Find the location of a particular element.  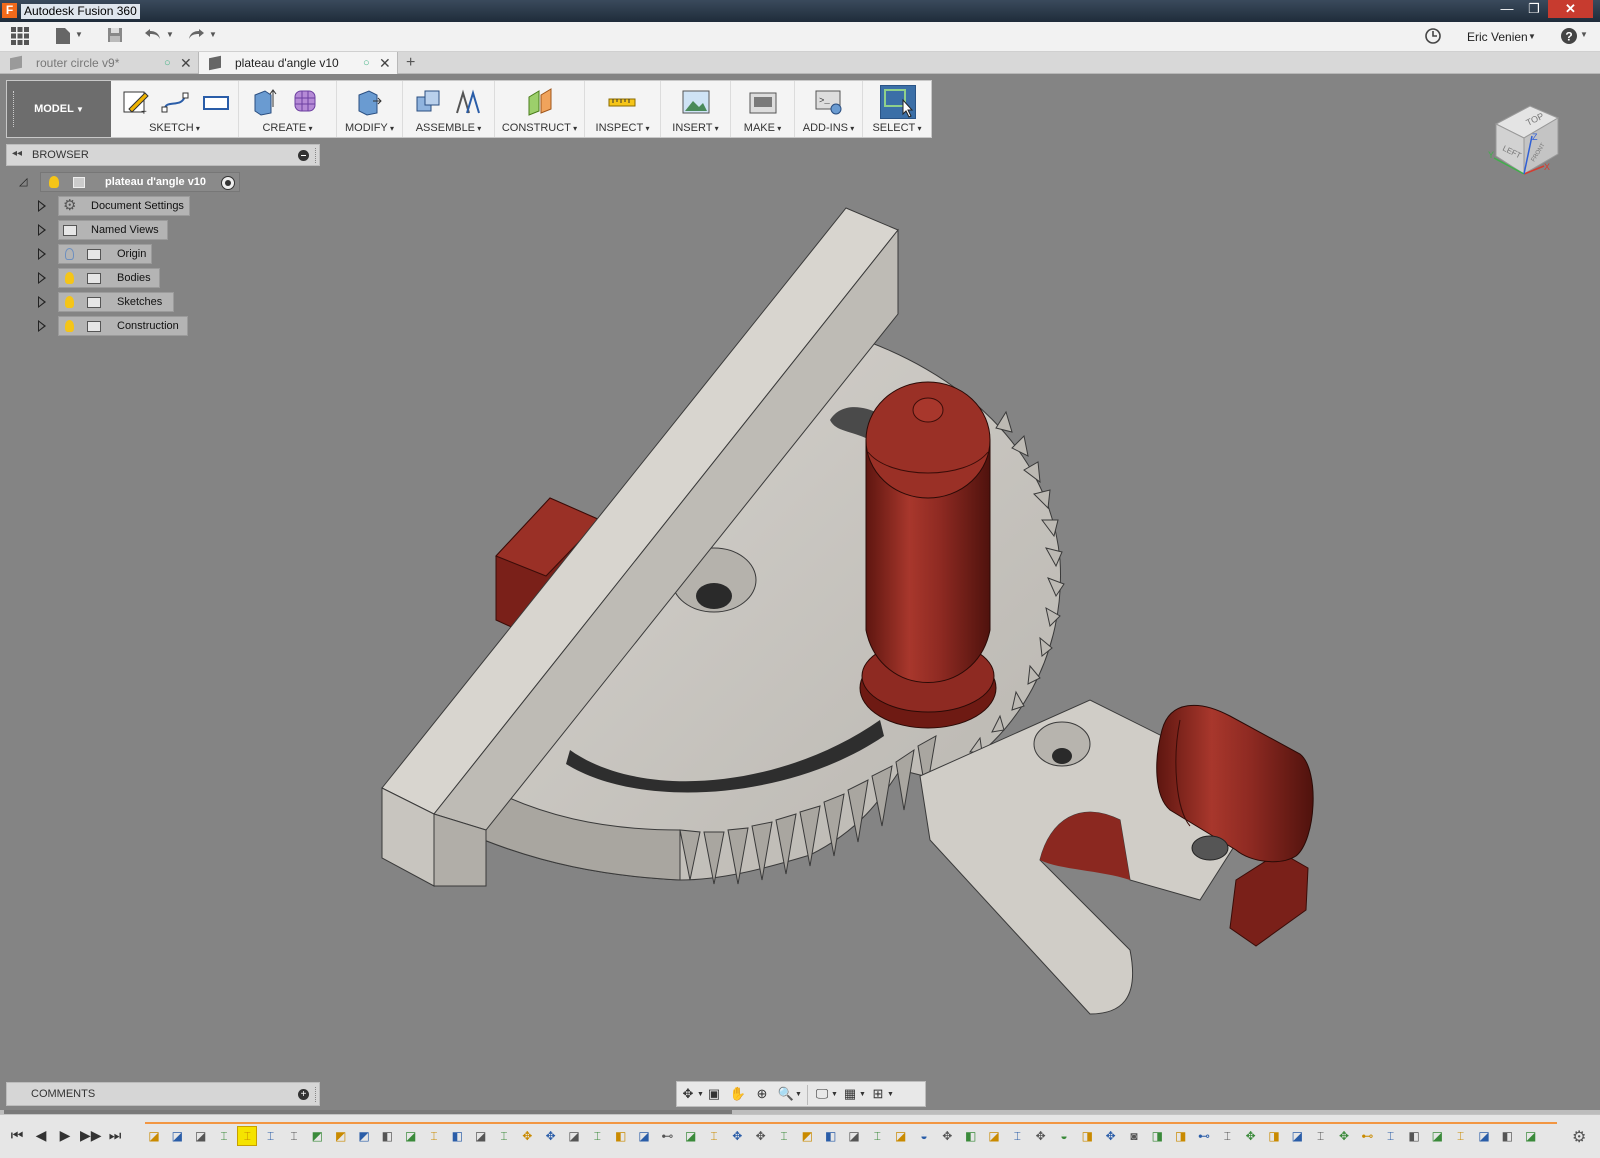

browser-root-component: ◿ plateau d'angle v10 is located at coordinates (129, 182).